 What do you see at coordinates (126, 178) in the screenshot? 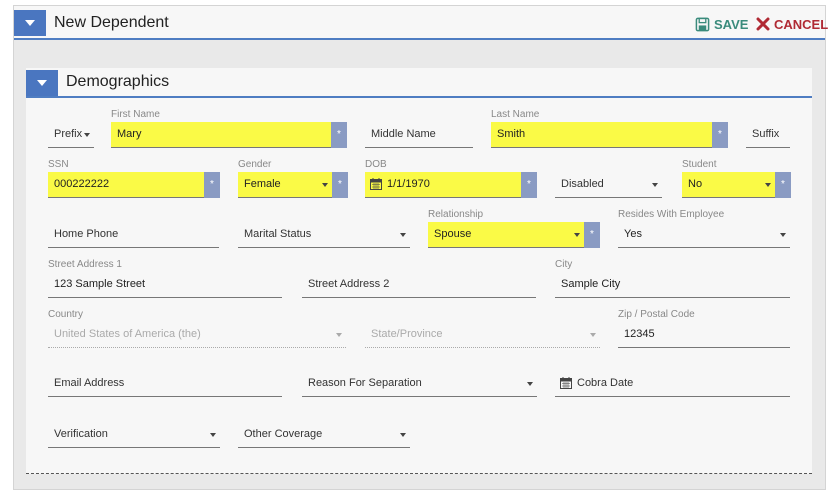
I see `ssn-field: SSN 000222222` at bounding box center [126, 178].